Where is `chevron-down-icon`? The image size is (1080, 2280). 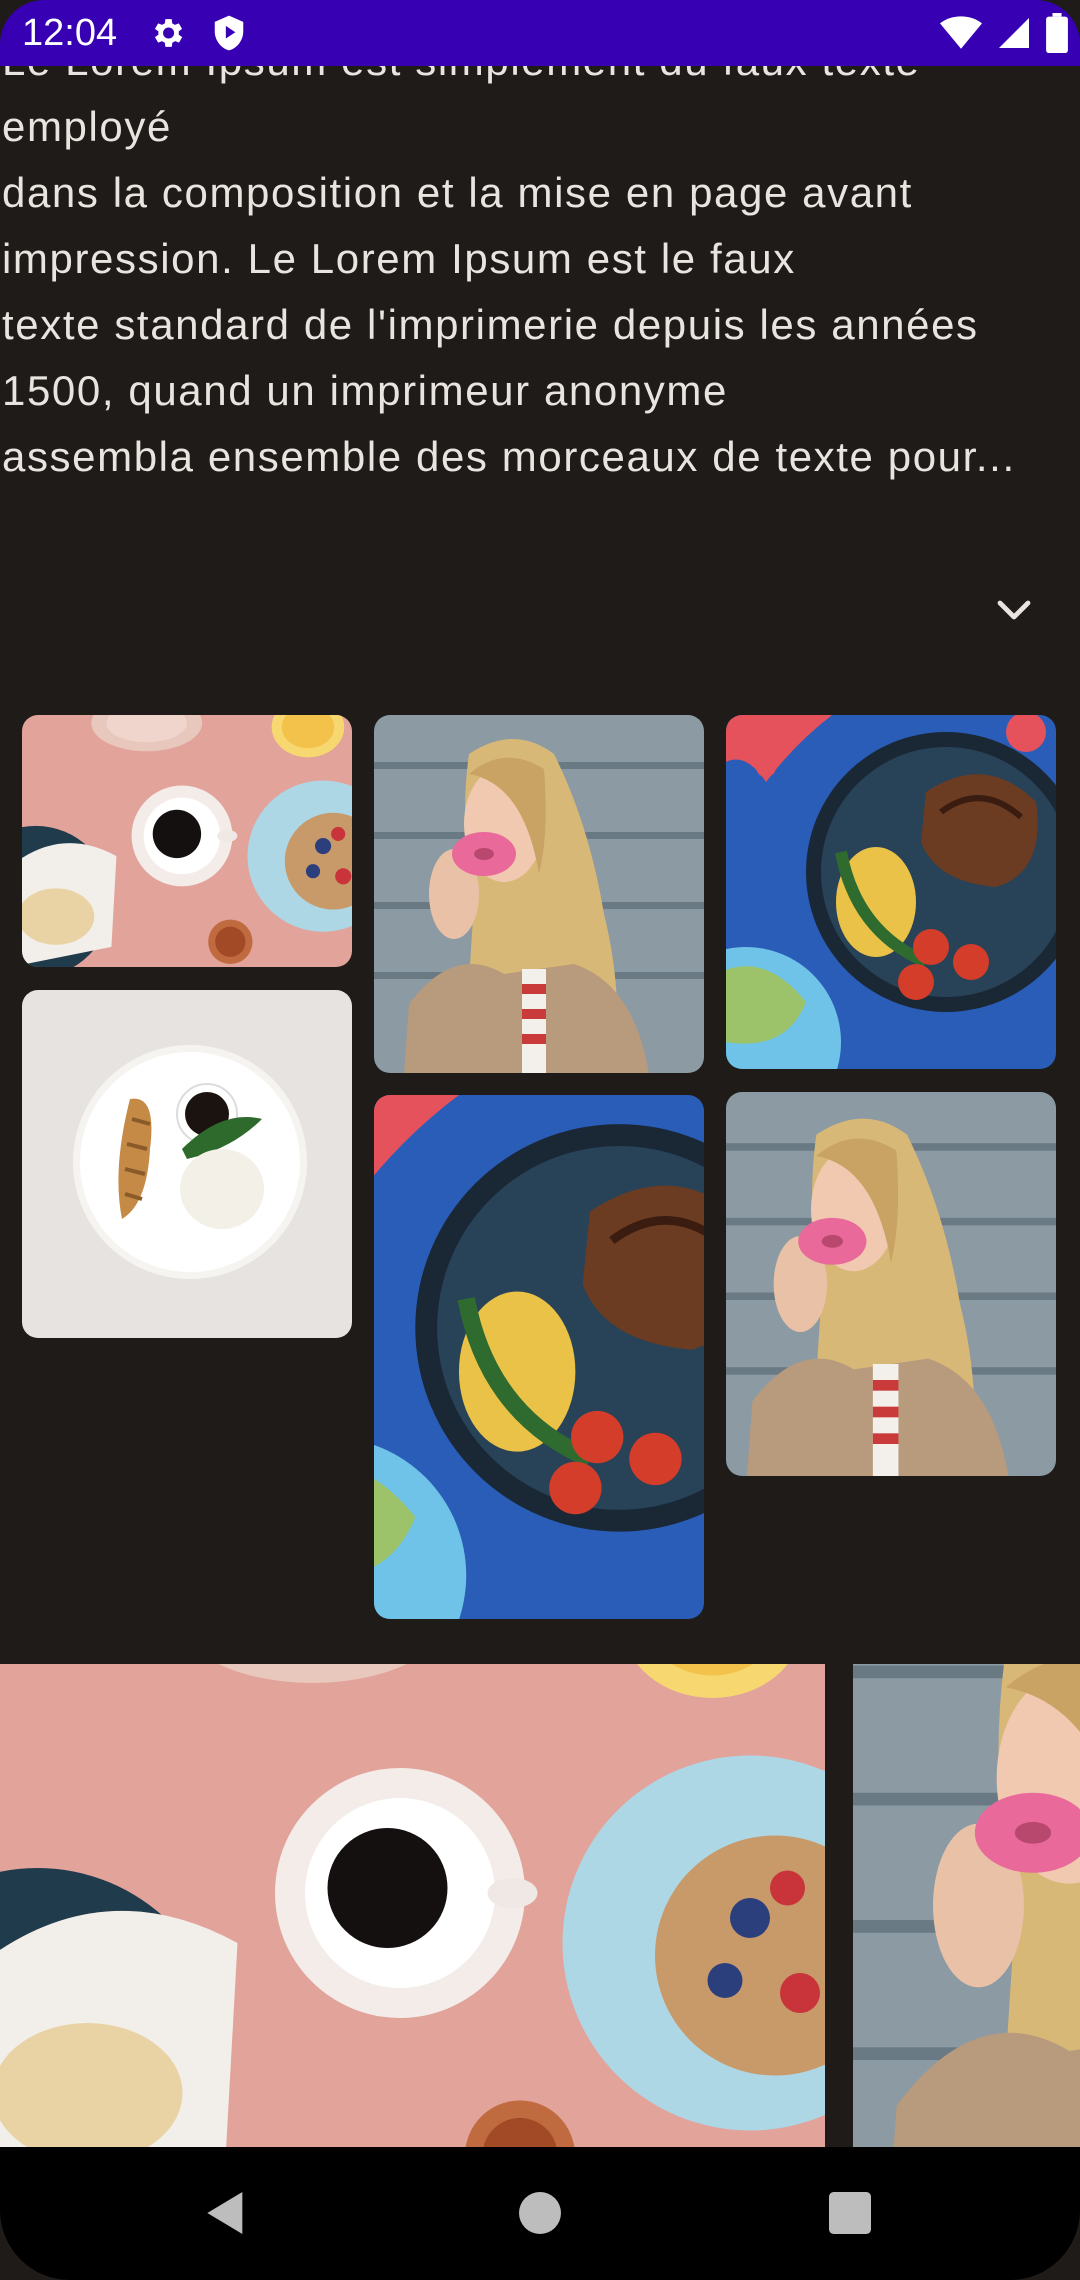 chevron-down-icon is located at coordinates (1014, 610).